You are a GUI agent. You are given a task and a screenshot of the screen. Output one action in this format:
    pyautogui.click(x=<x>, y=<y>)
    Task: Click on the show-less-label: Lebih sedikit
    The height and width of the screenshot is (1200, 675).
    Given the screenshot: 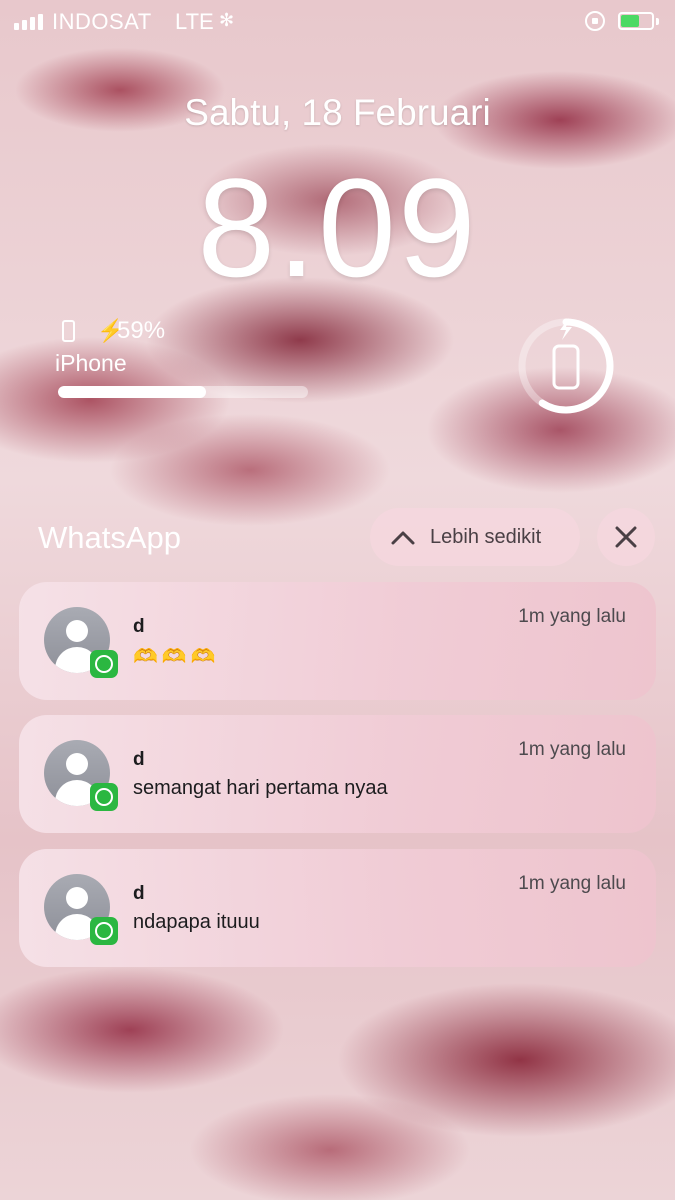 What is the action you would take?
    pyautogui.click(x=486, y=536)
    